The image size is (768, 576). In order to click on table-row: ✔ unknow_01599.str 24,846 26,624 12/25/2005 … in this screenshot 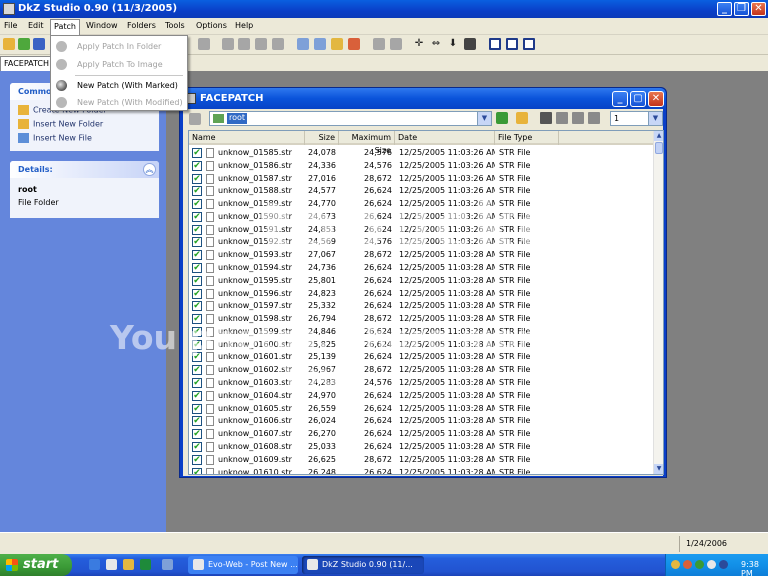, I will do `click(422, 332)`.